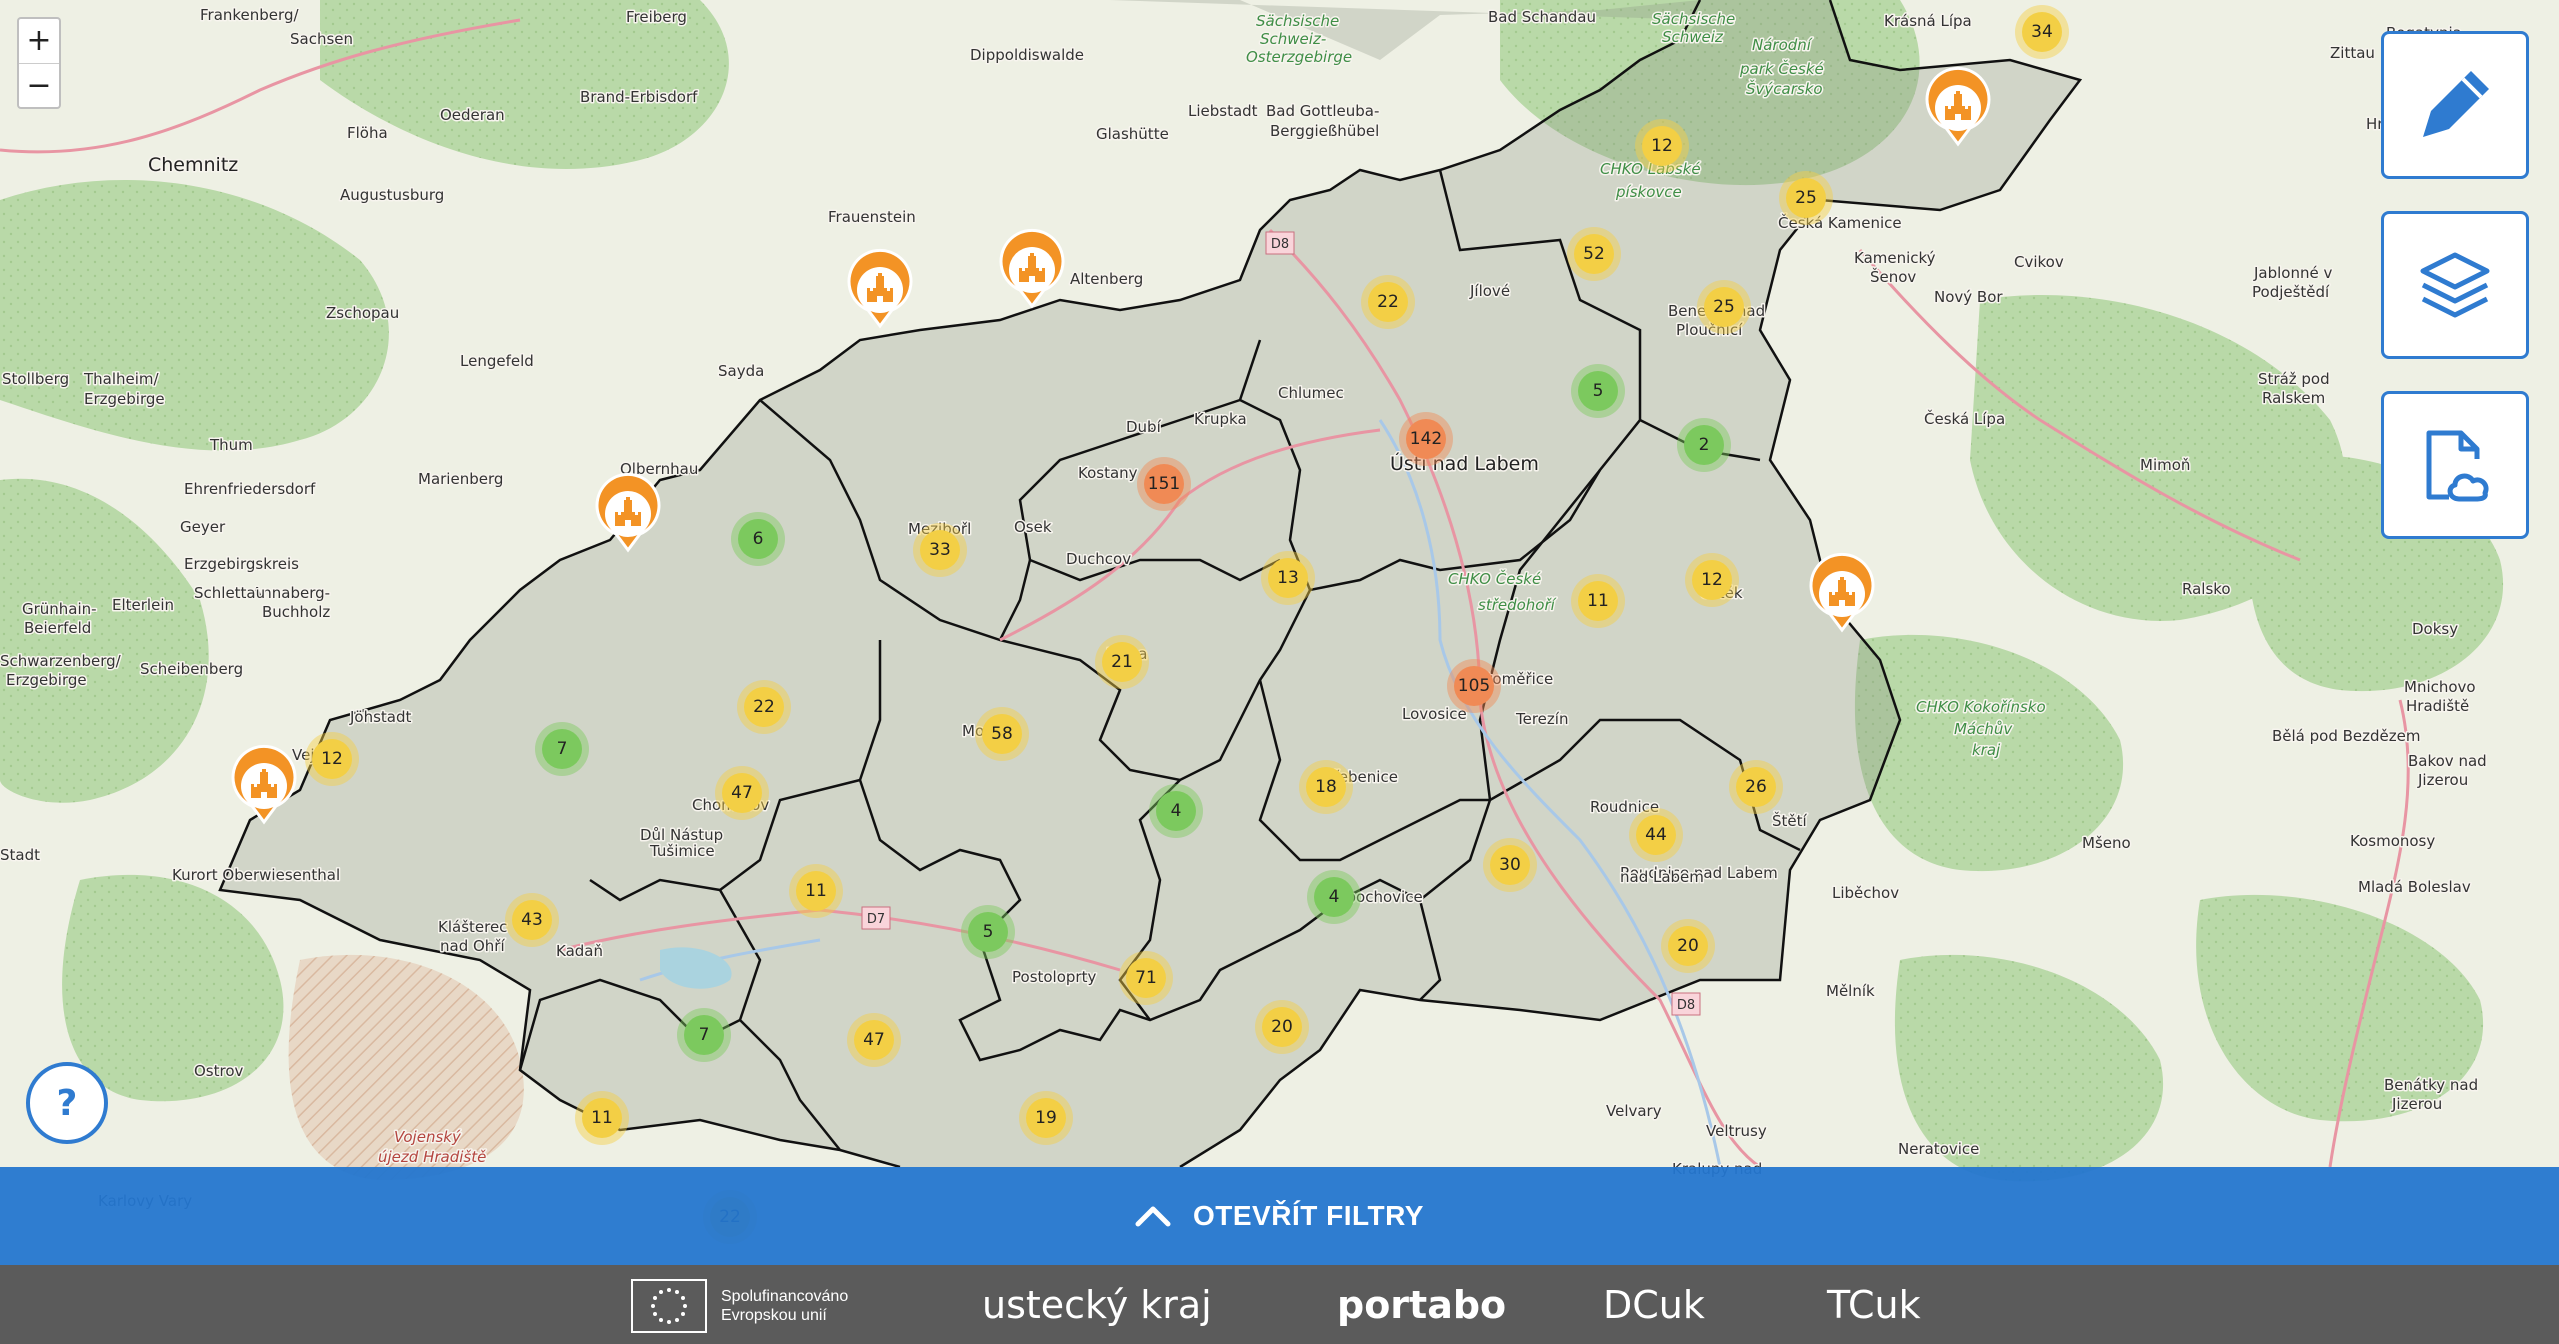 The width and height of the screenshot is (2559, 1344). What do you see at coordinates (39, 85) in the screenshot?
I see `zoom-out-button: −` at bounding box center [39, 85].